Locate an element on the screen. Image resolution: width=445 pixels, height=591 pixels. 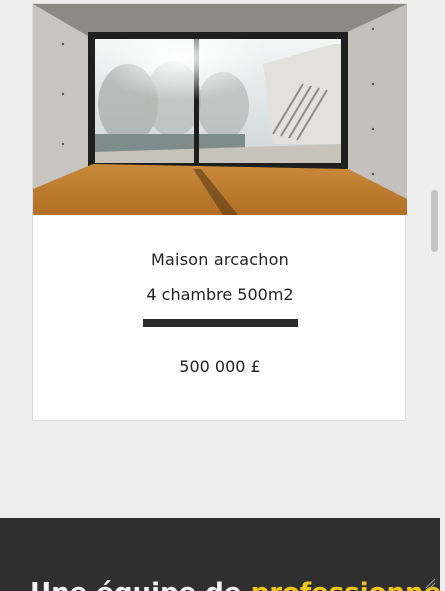
property-details: 4 chambre 500m2 is located at coordinates (220, 294).